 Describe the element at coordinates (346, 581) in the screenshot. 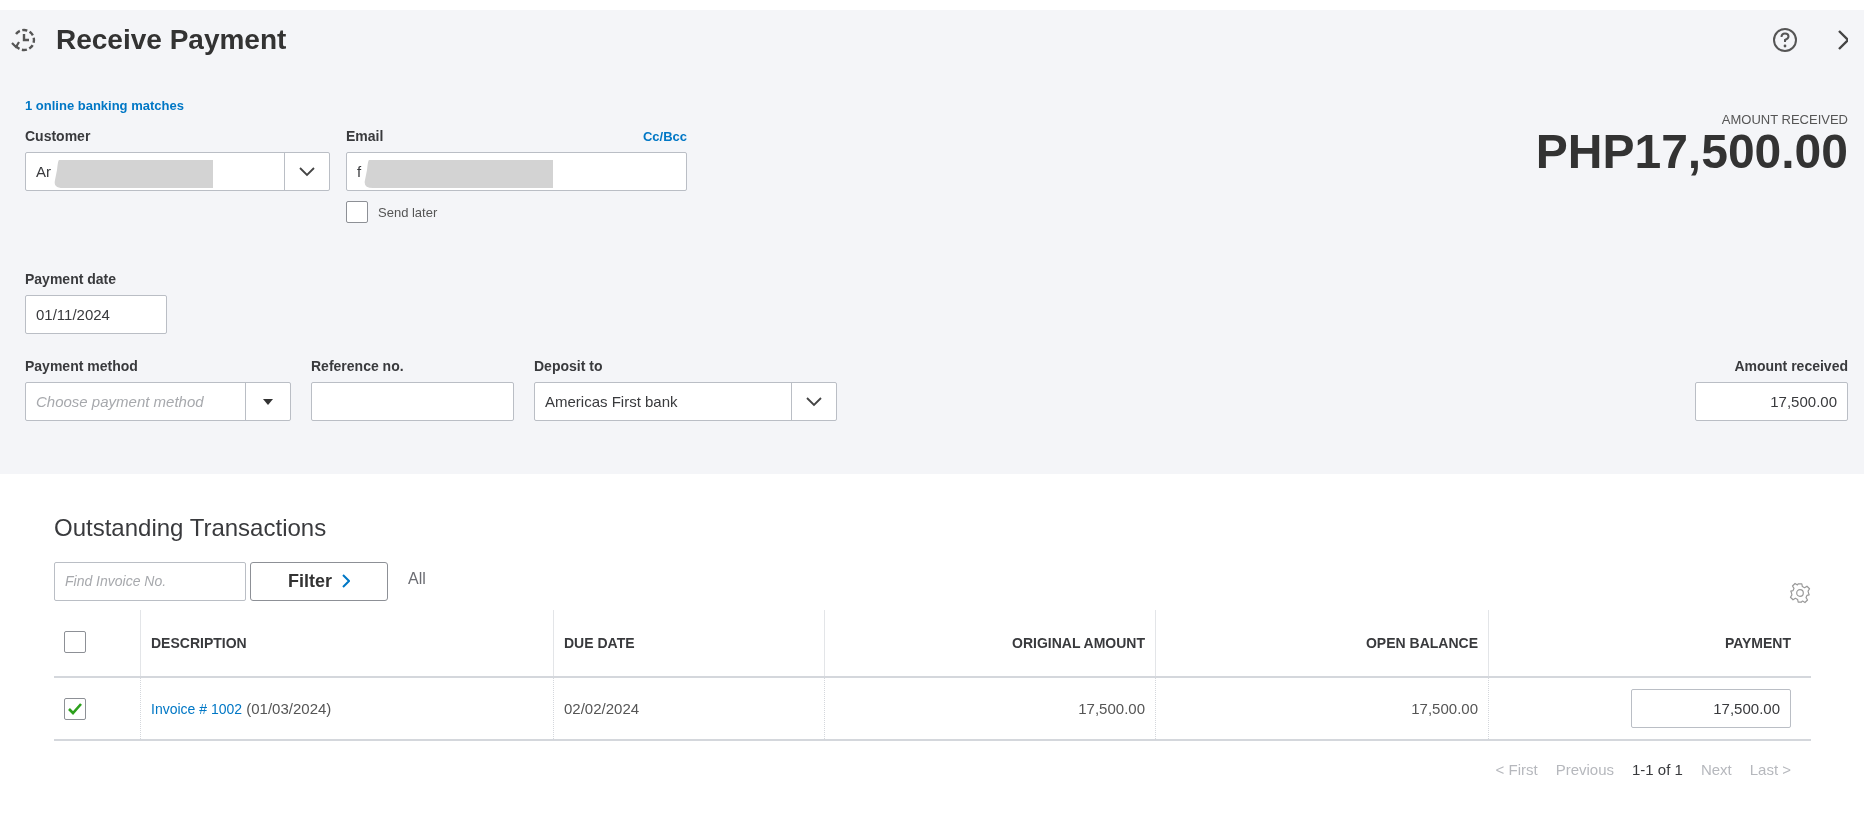

I see `chevron-right-icon` at that location.